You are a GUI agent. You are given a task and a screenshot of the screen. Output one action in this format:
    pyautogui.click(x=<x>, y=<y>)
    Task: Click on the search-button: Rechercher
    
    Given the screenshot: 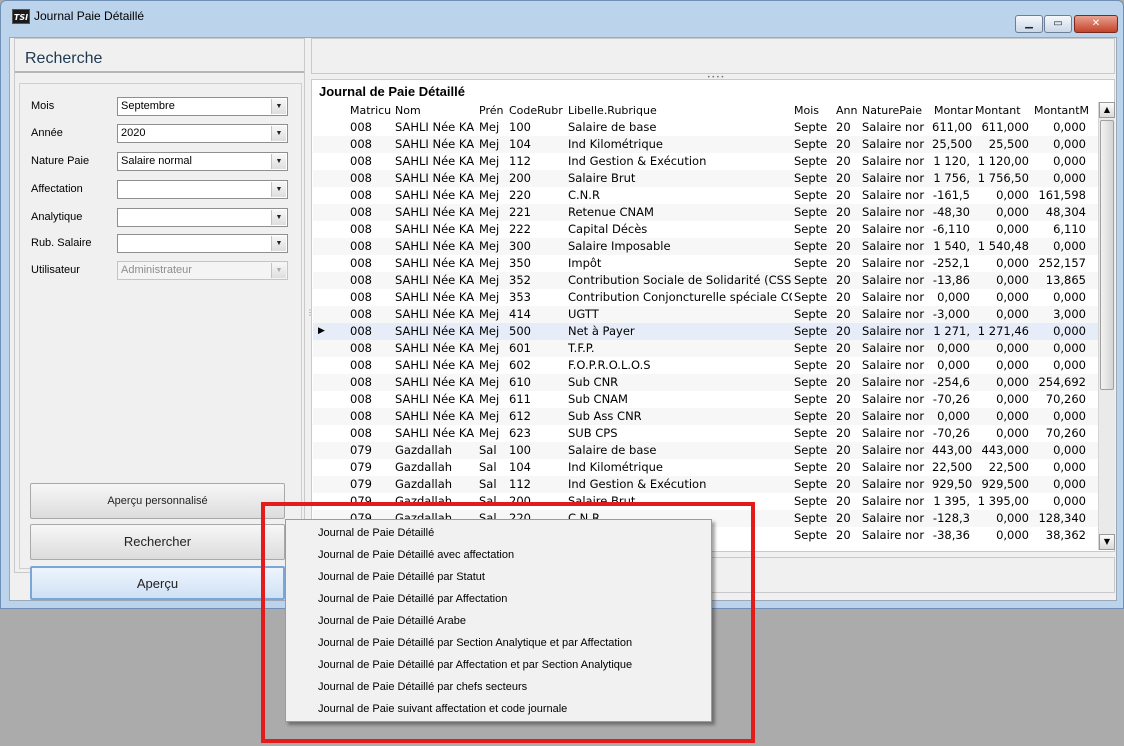 What is the action you would take?
    pyautogui.click(x=157, y=542)
    